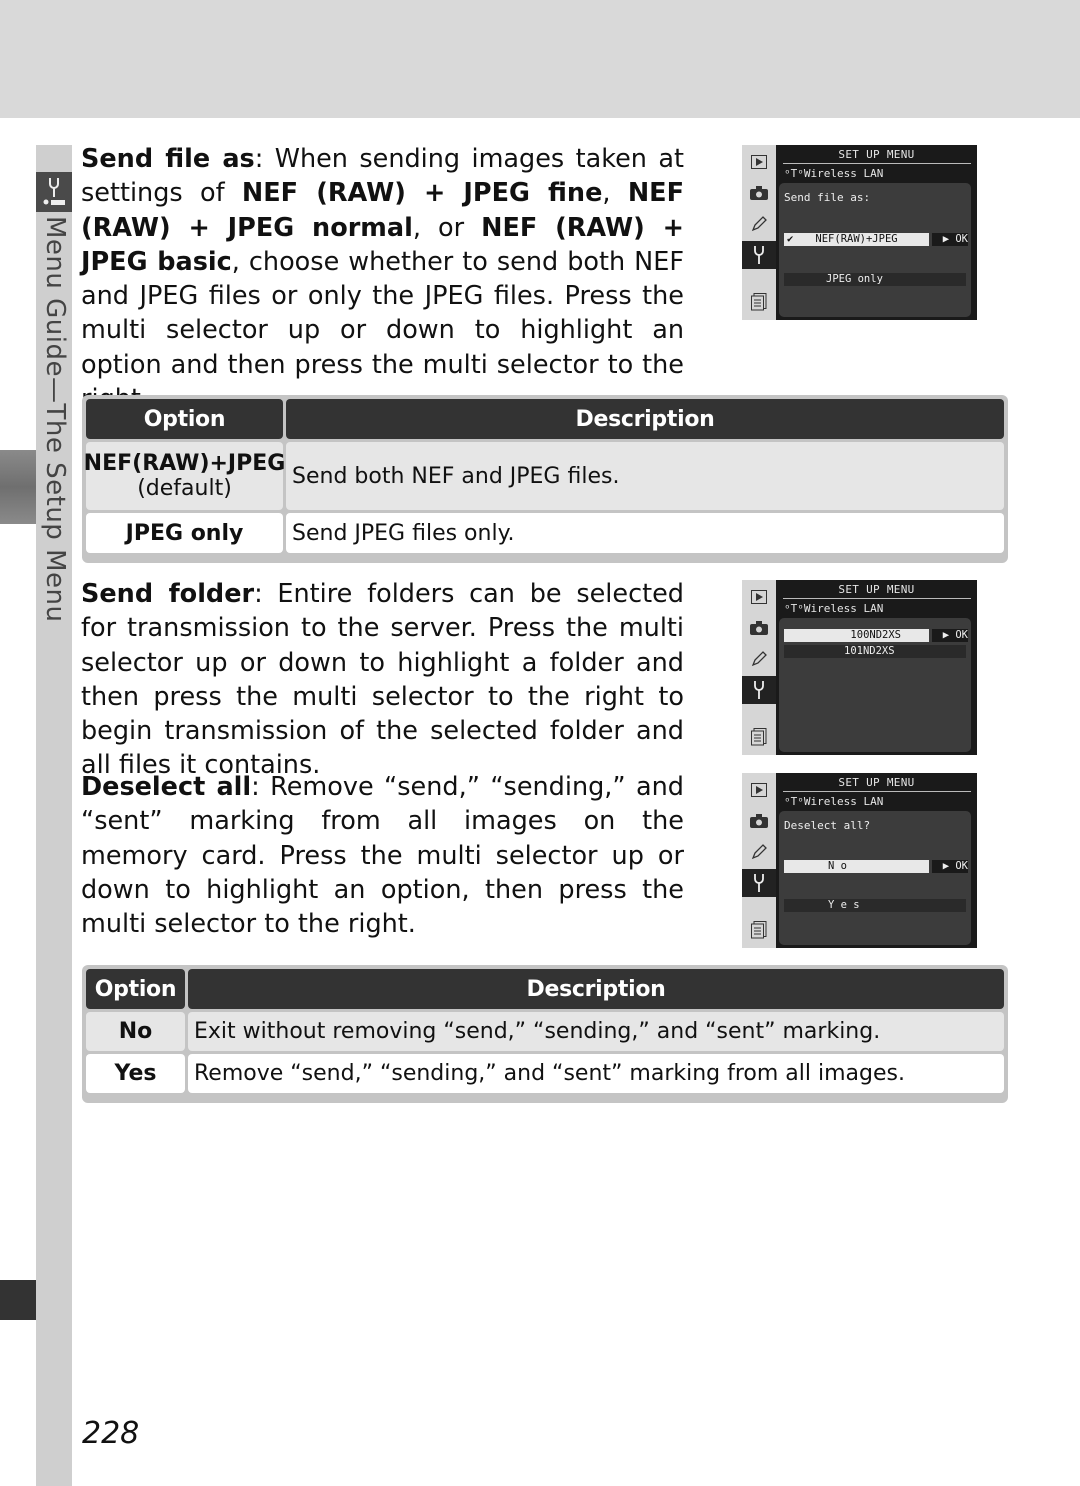 Image resolution: width=1080 pixels, height=1486 pixels. What do you see at coordinates (184, 463) in the screenshot?
I see `option-name: NEF(RAW)+JPEG` at bounding box center [184, 463].